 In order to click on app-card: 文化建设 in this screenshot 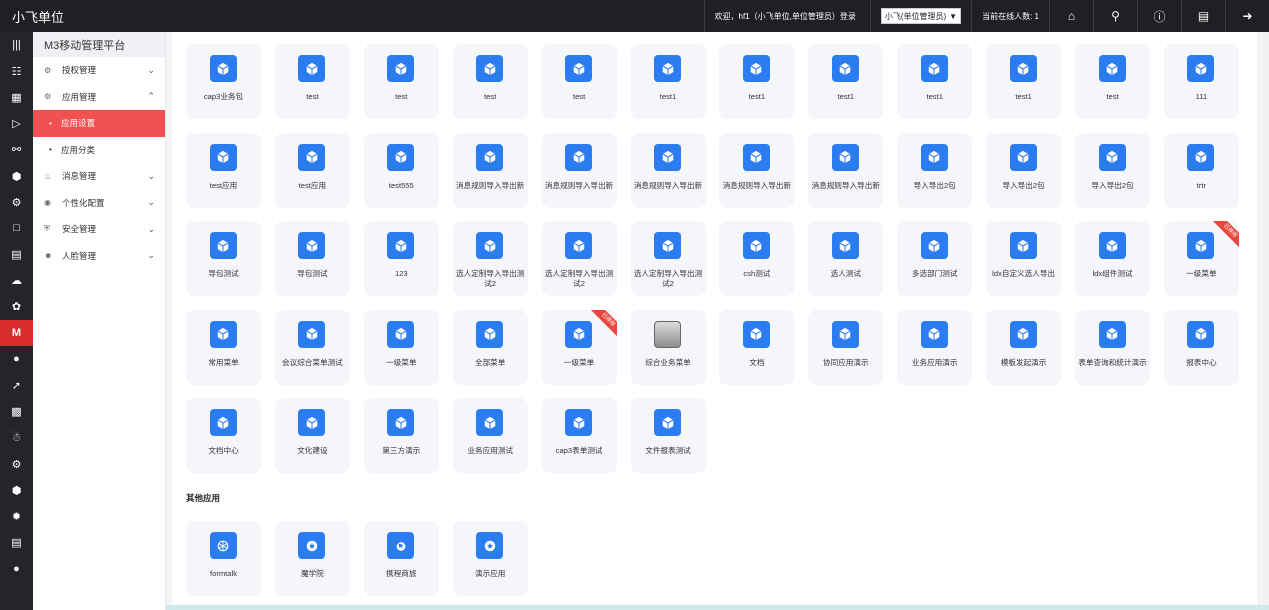, I will do `click(312, 435)`.